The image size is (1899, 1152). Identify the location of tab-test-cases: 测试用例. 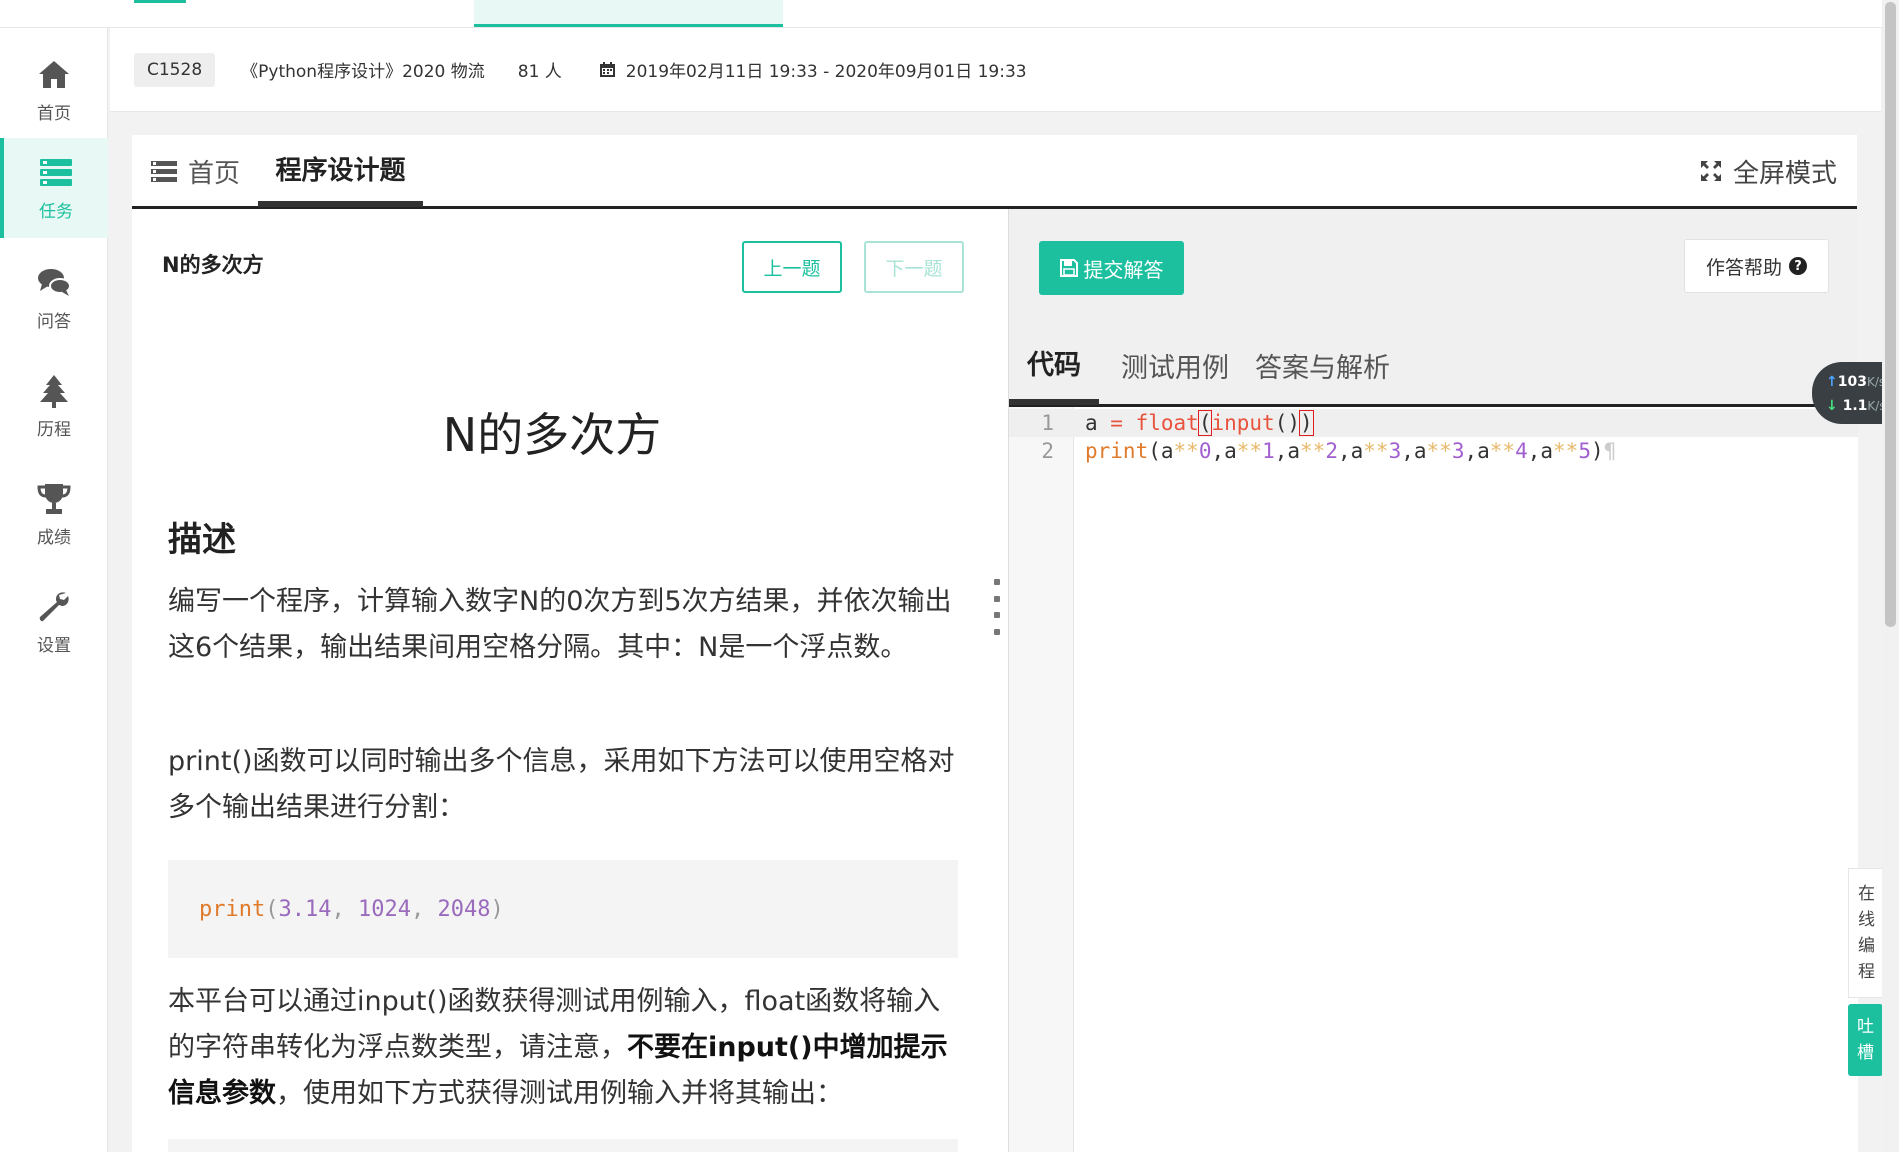
(1175, 365).